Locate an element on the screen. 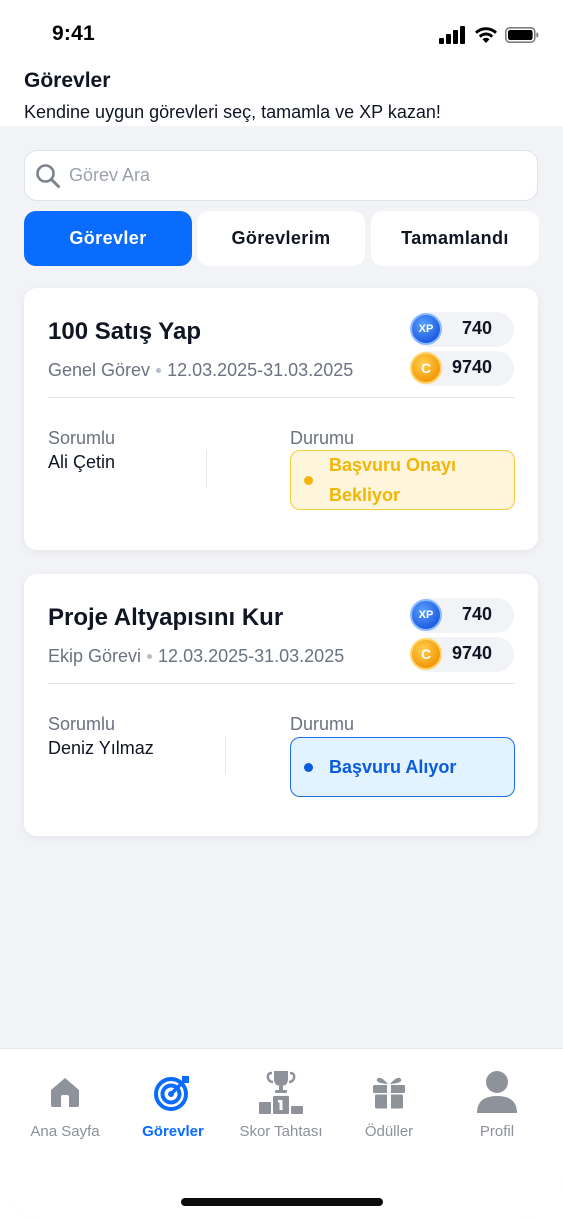 Image resolution: width=563 pixels, height=1218 pixels. nav-item-gorevler: Görevler is located at coordinates (173, 1108).